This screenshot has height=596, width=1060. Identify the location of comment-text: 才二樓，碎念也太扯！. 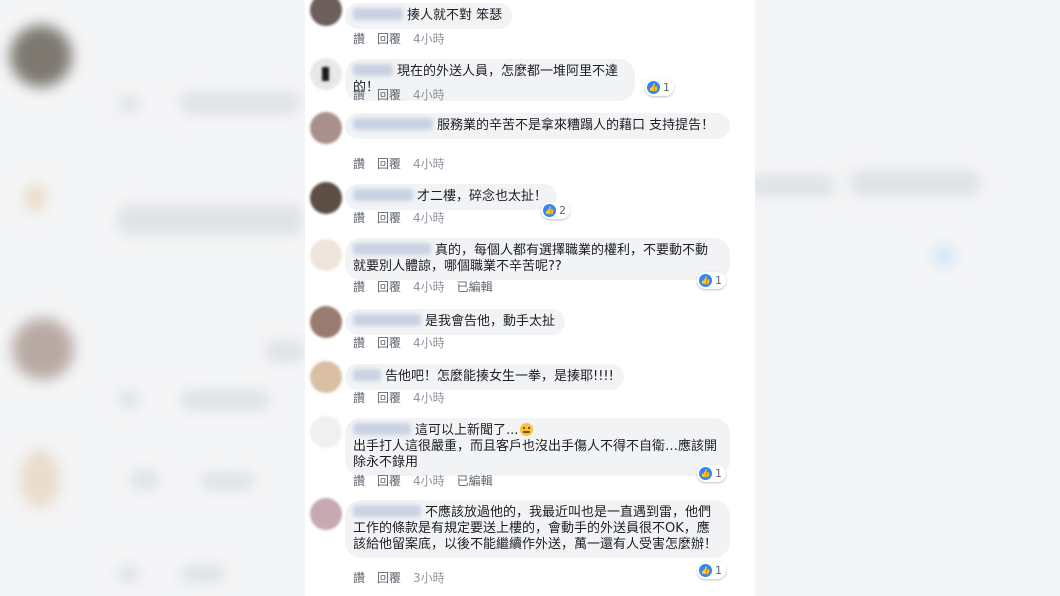
(482, 196).